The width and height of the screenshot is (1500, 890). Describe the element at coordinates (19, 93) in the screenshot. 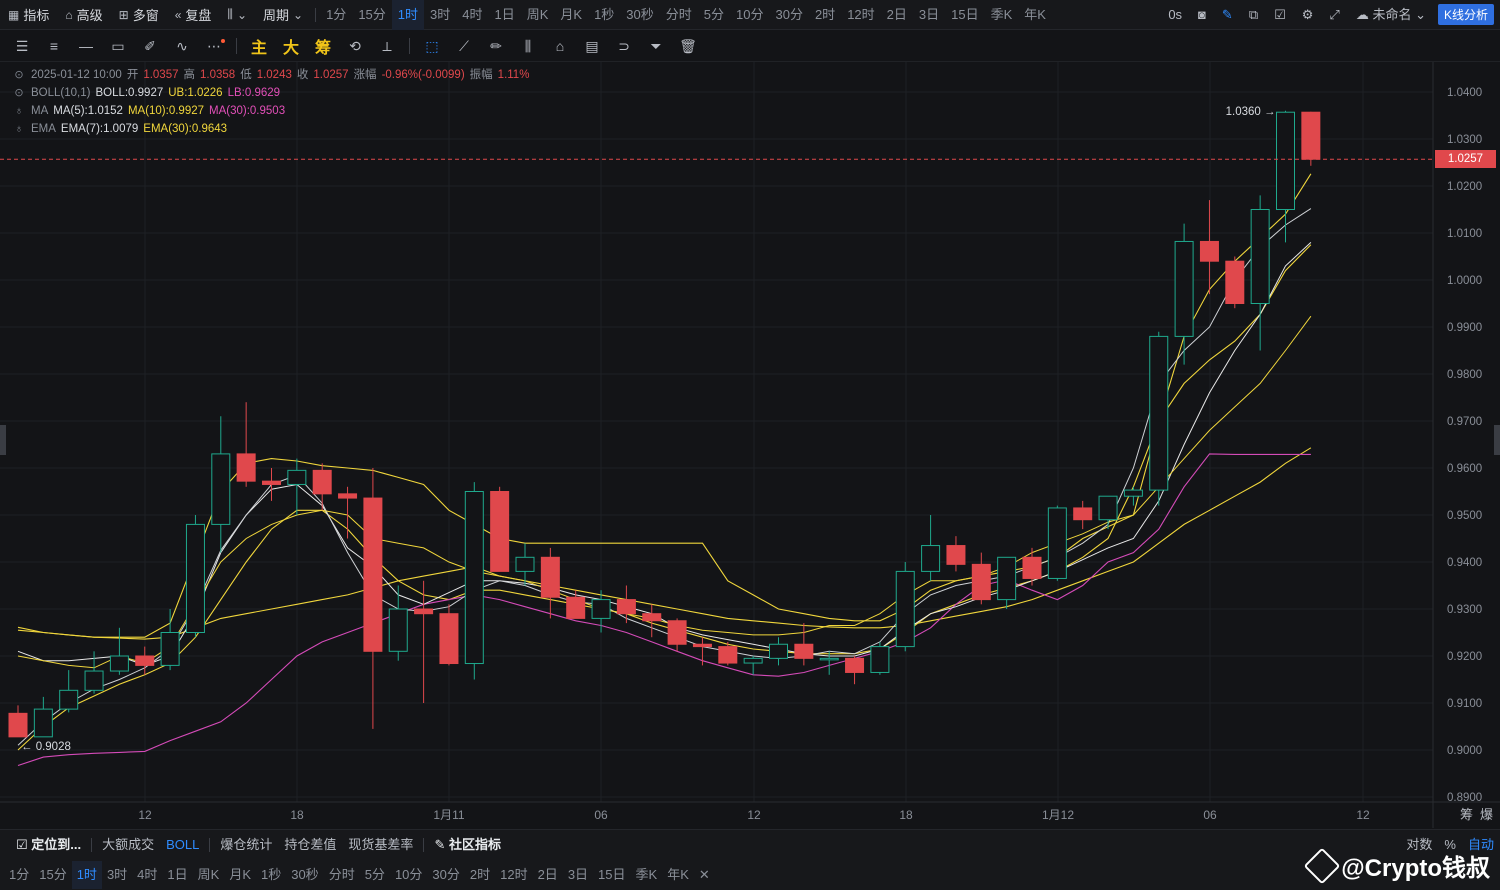

I see `eye-icon: ⊙` at that location.